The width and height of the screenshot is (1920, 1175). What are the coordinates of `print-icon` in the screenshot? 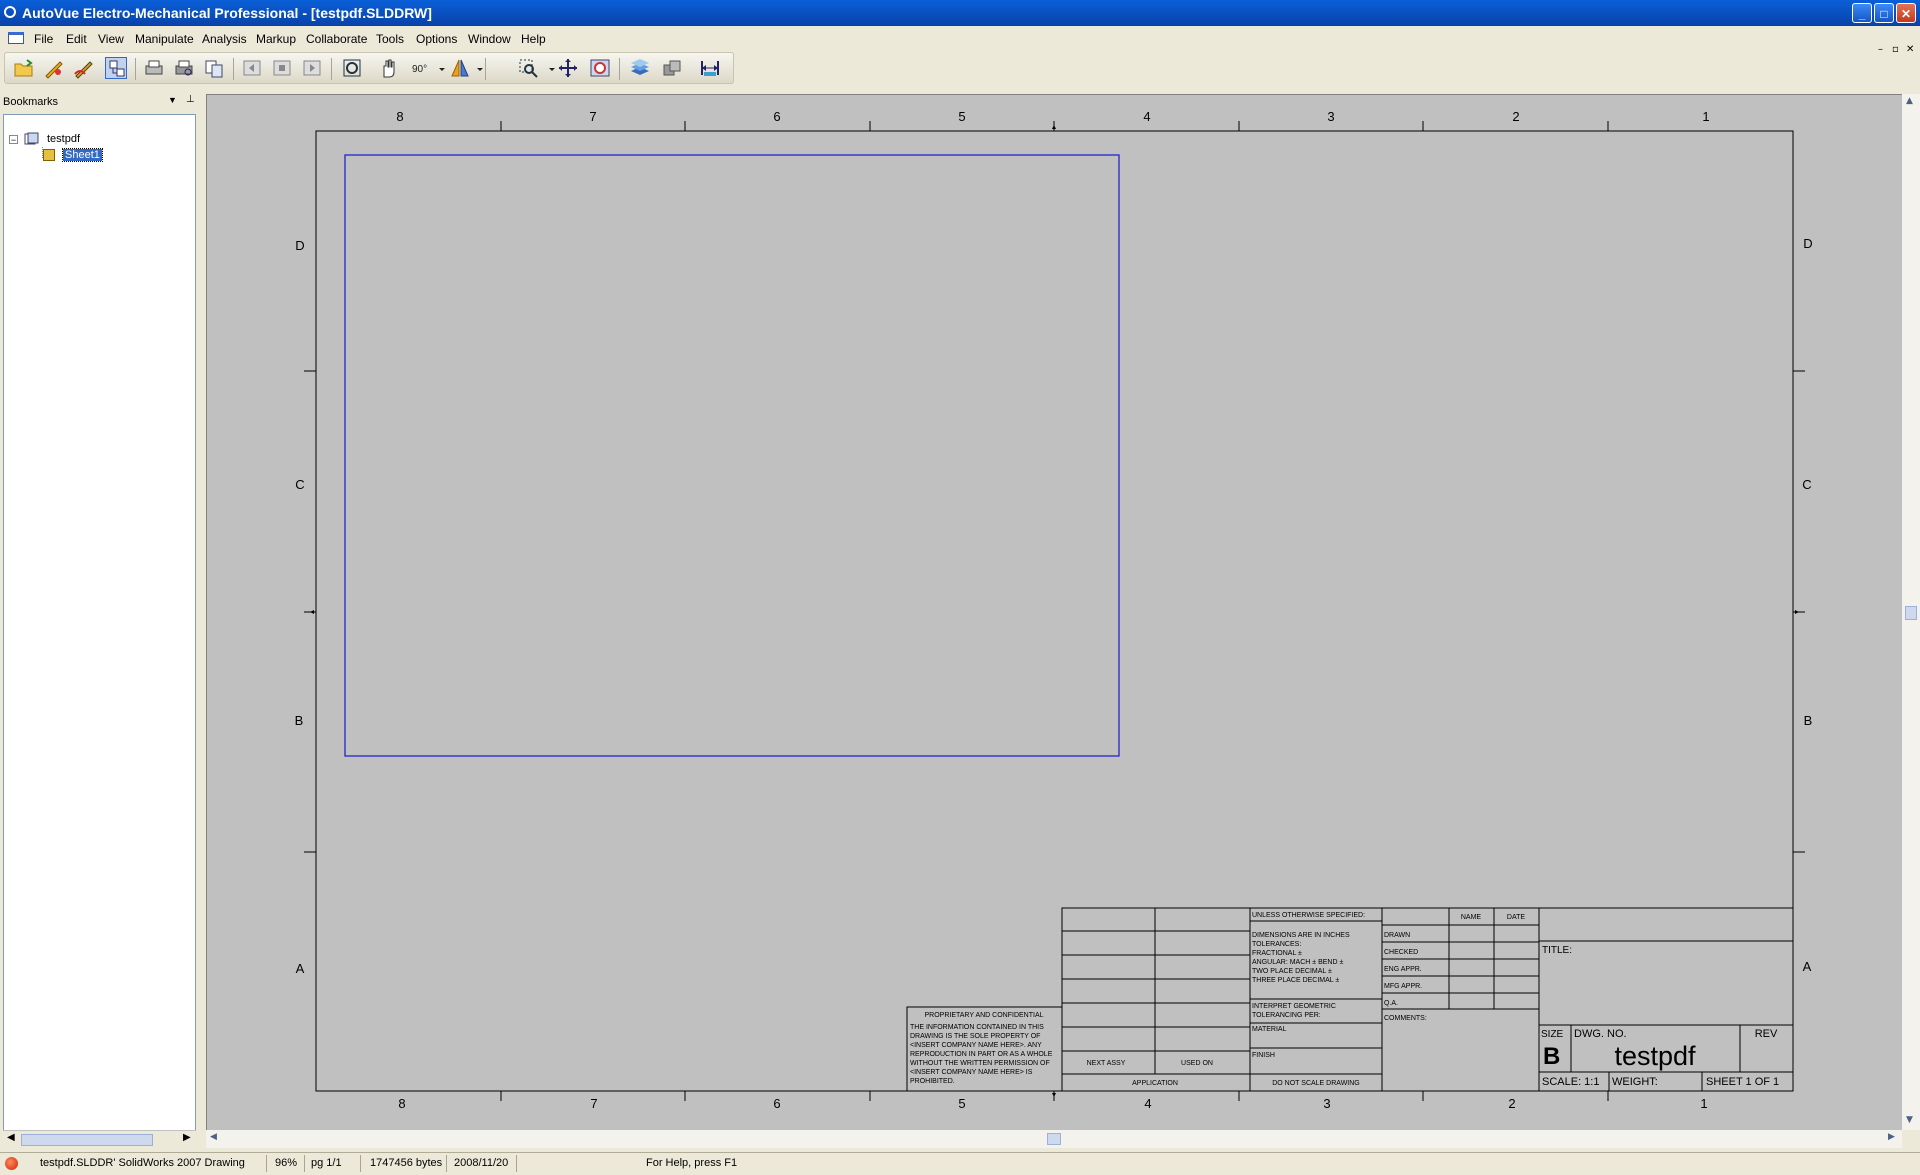 It's located at (154, 68).